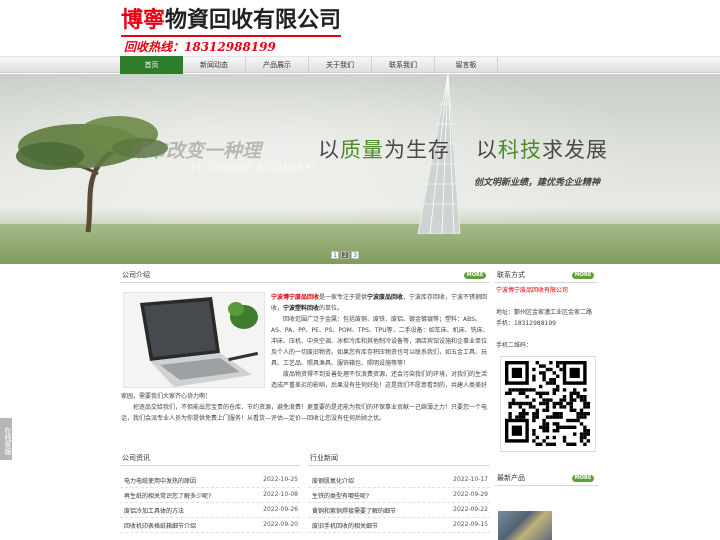  I want to click on latest-products-header: 最新产品 MORE, so click(546, 479).